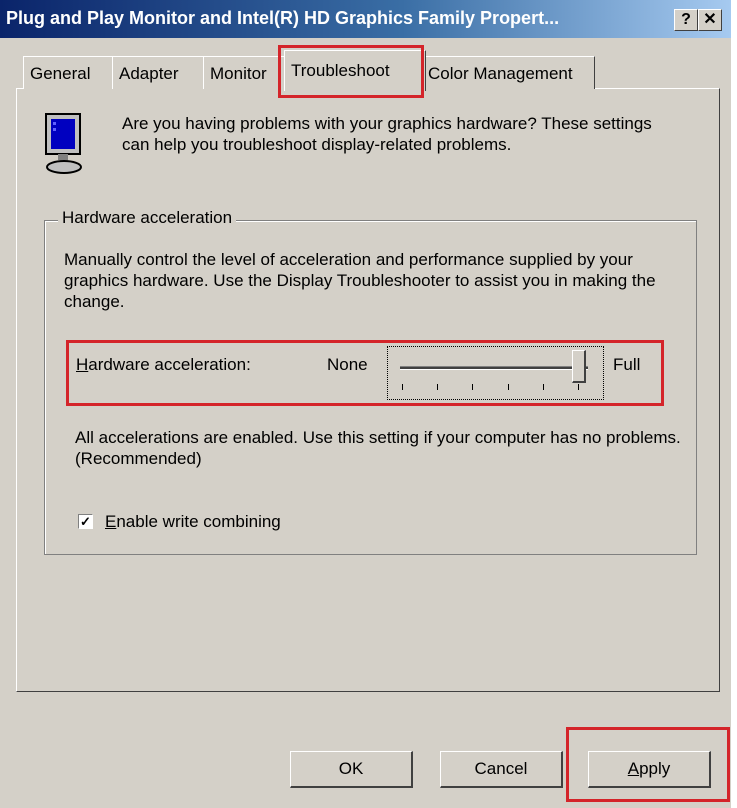 Image resolution: width=737 pixels, height=808 pixels. I want to click on checkmark-icon: ✓, so click(85, 521).